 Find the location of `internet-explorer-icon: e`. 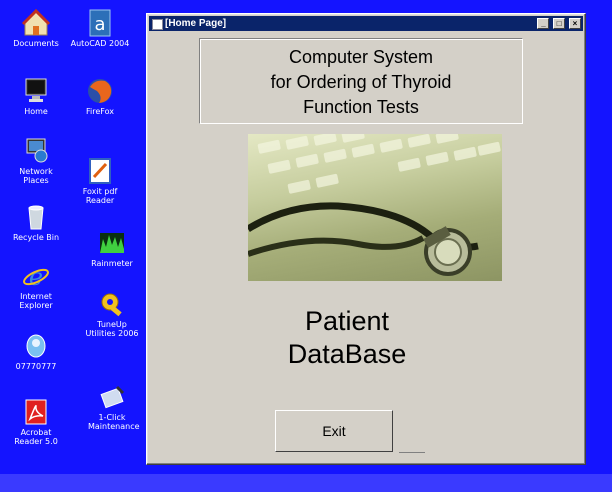

internet-explorer-icon: e is located at coordinates (36, 276).